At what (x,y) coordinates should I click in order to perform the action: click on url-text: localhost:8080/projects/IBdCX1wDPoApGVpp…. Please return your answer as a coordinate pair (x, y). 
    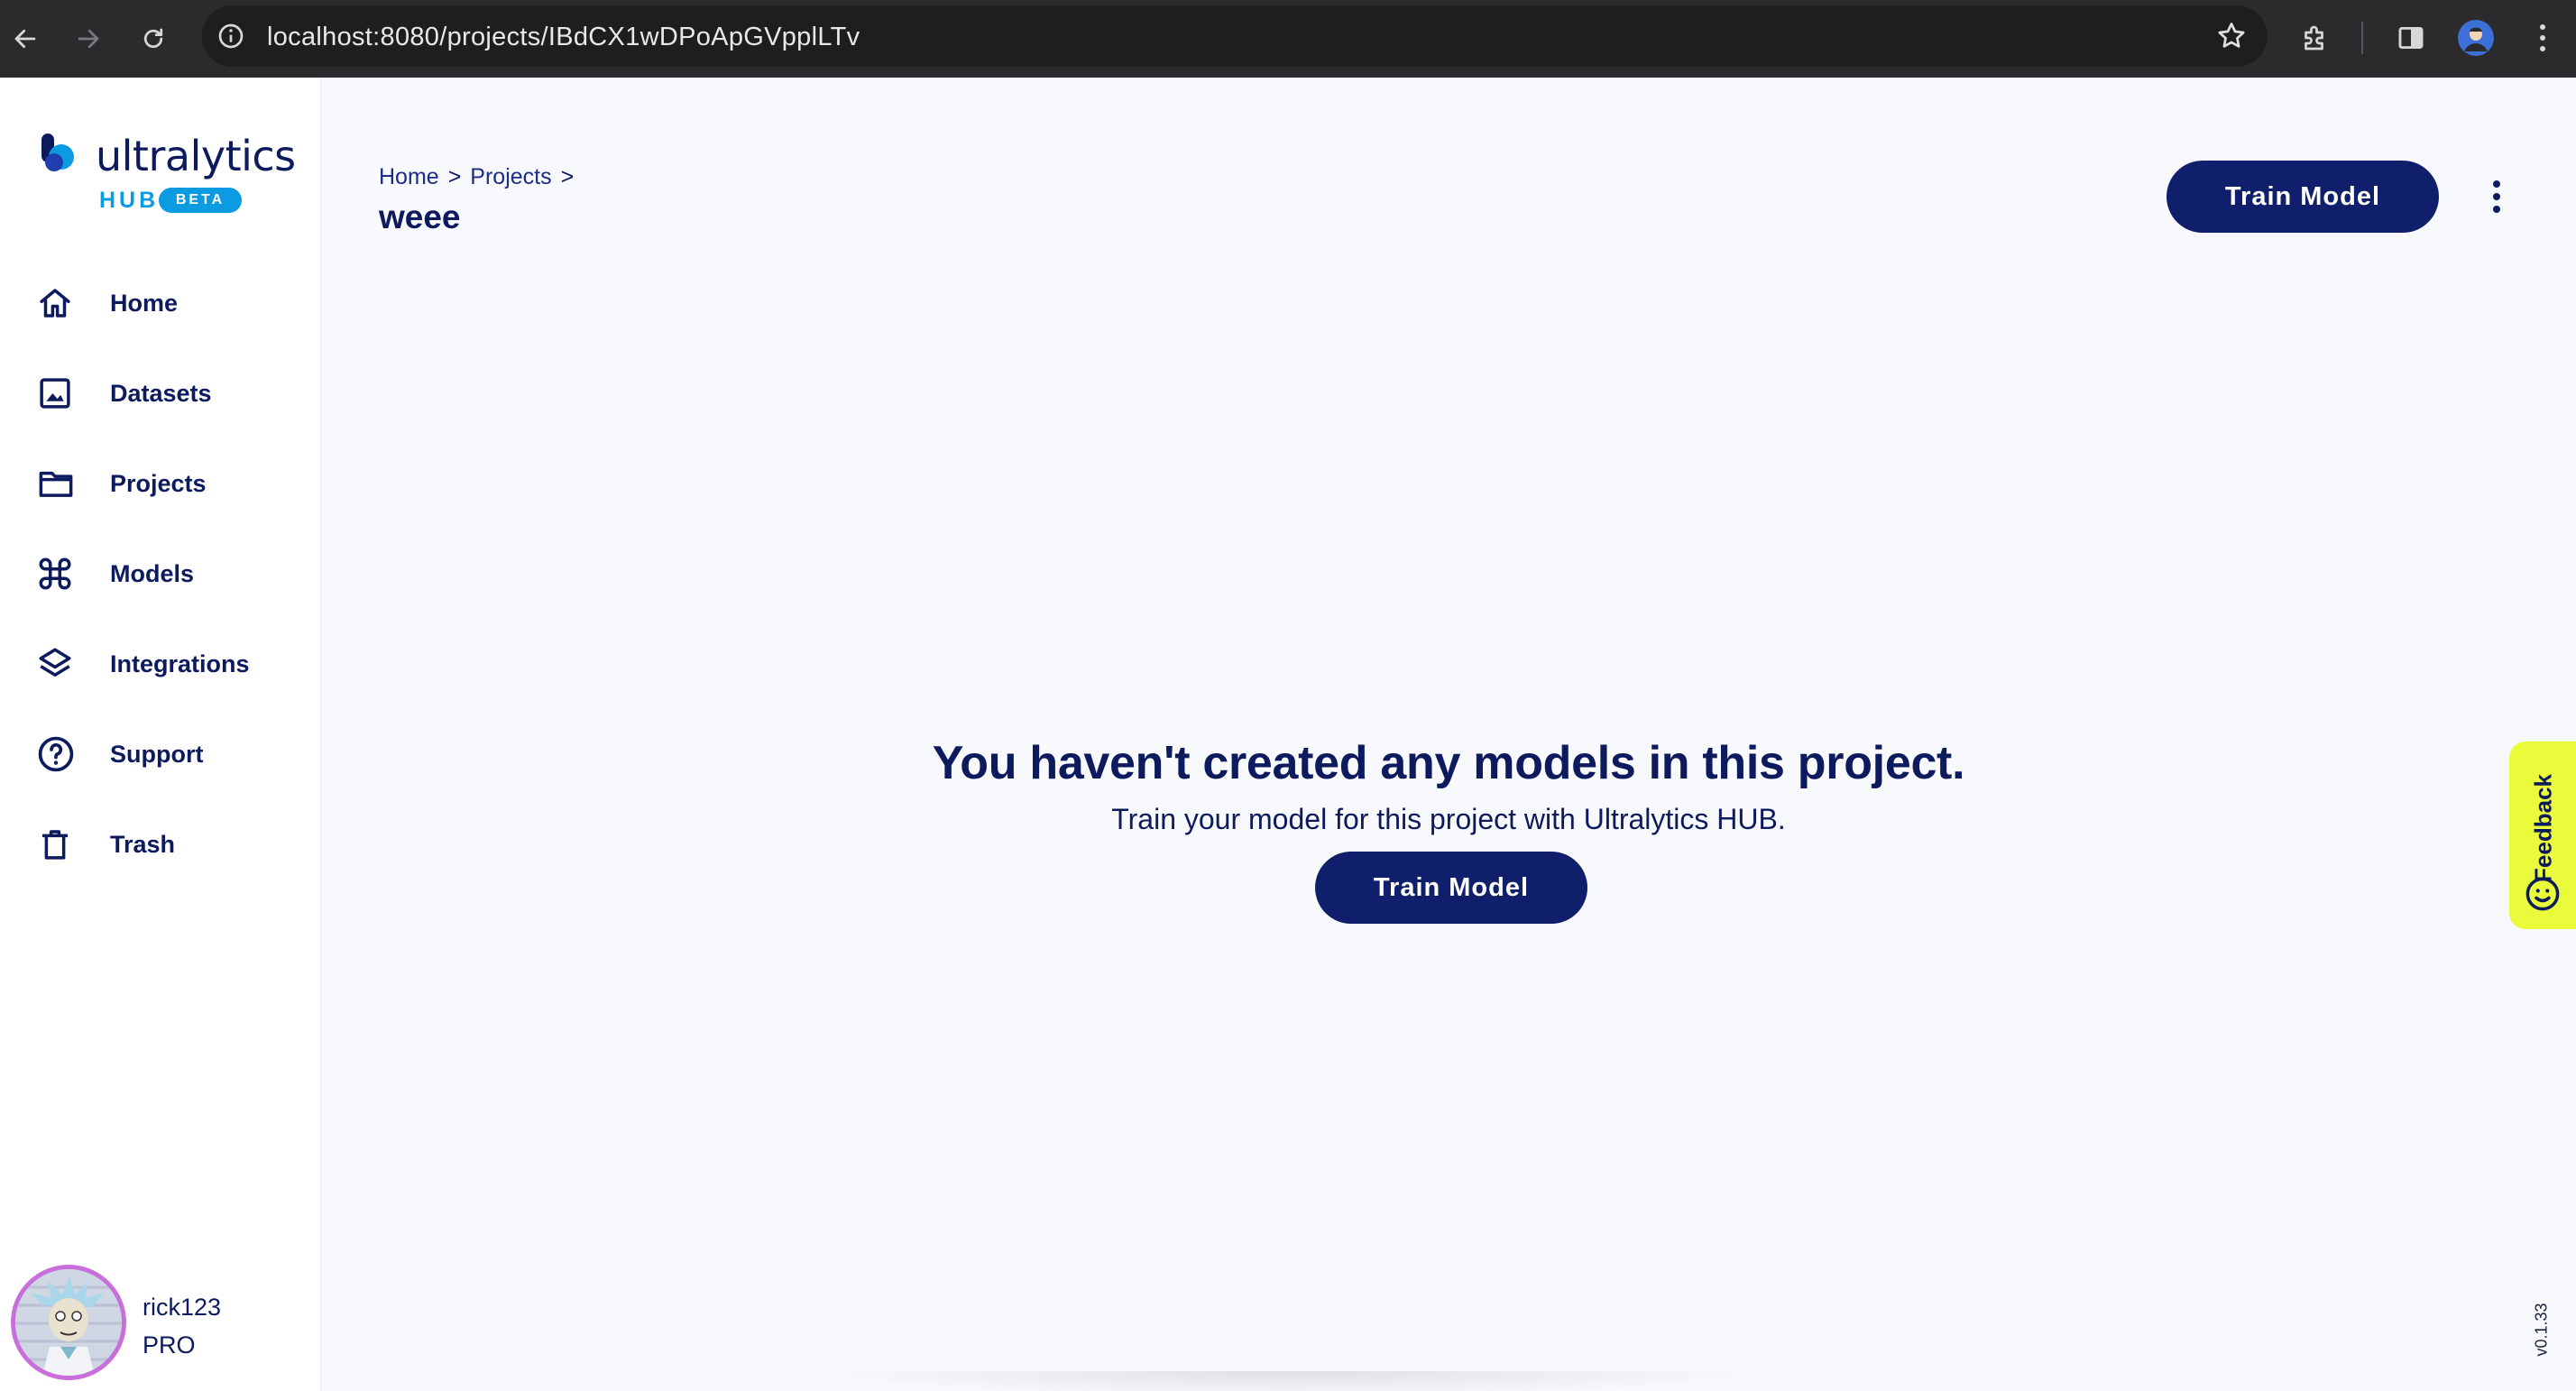
    Looking at the image, I should click on (563, 37).